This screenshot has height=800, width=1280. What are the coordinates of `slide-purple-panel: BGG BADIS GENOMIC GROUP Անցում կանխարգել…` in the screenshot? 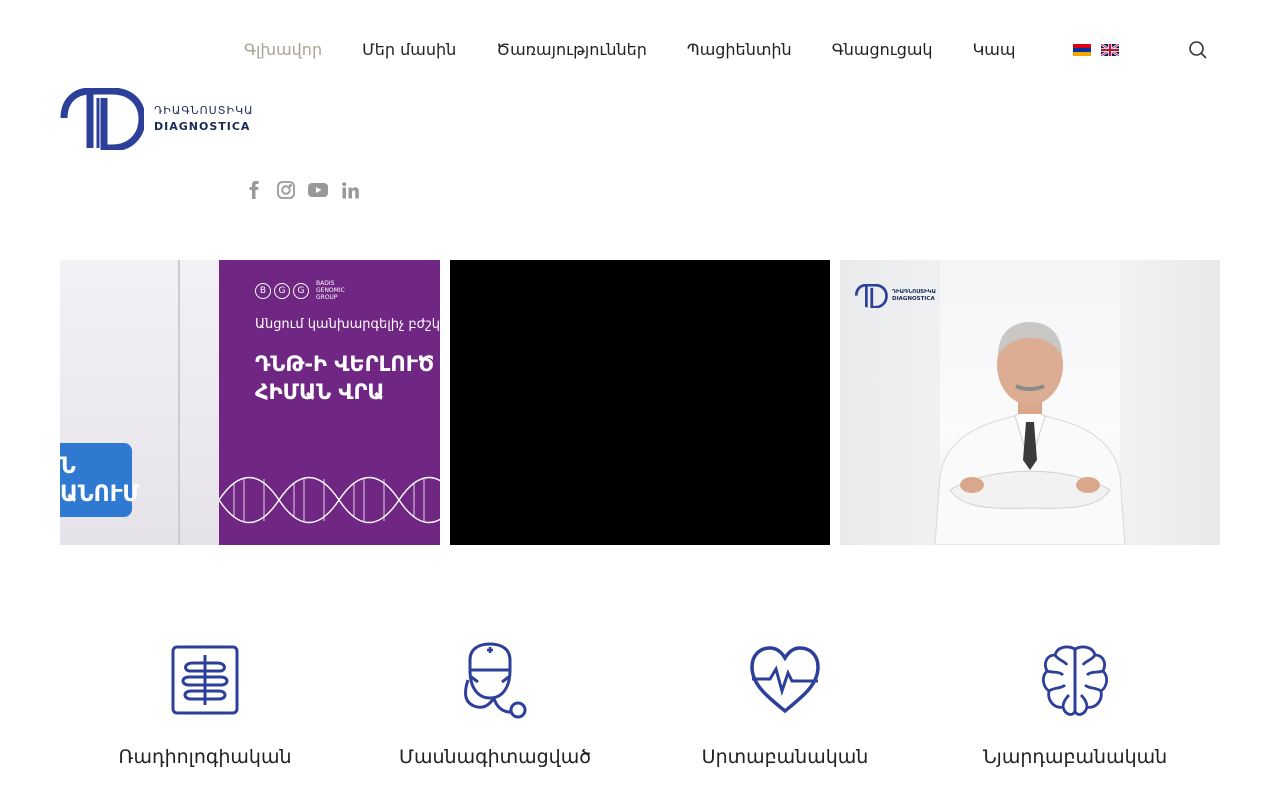 It's located at (329, 402).